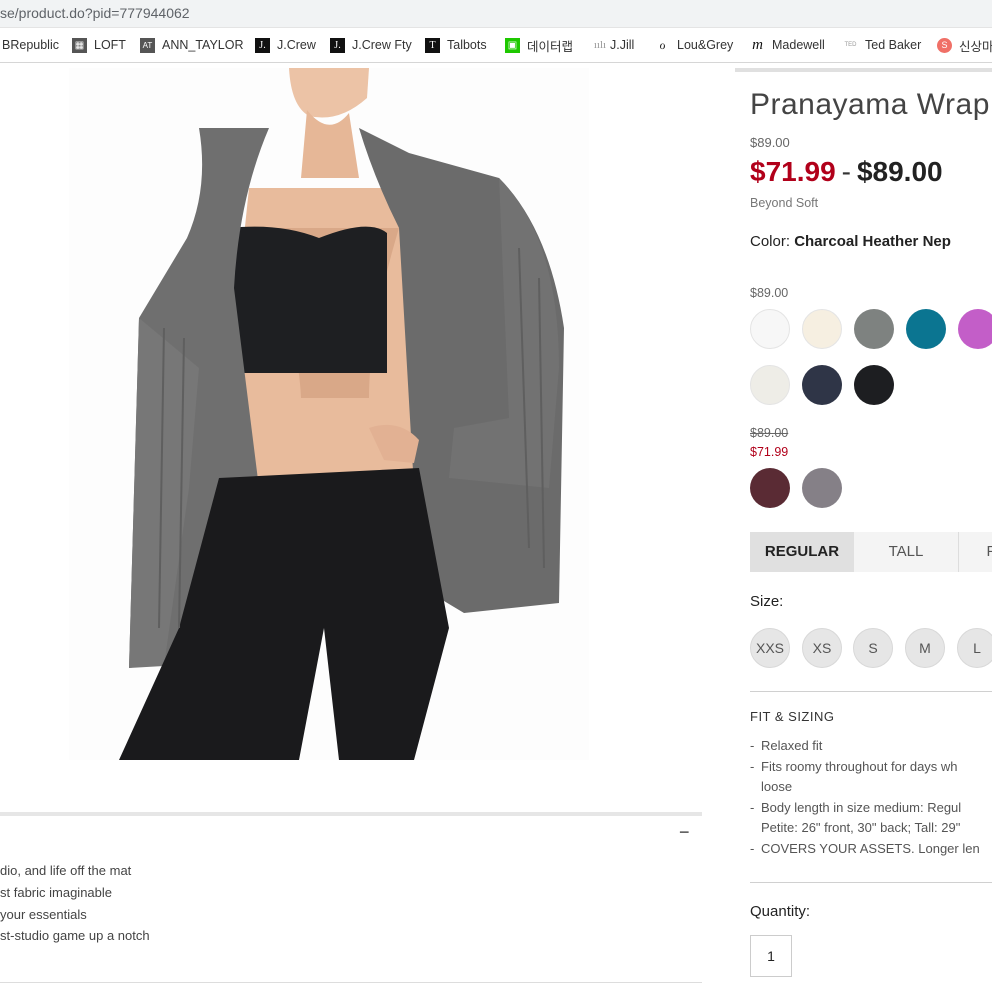 This screenshot has height=992, width=992. Describe the element at coordinates (777, 786) in the screenshot. I see `fit-item-text: loose` at that location.